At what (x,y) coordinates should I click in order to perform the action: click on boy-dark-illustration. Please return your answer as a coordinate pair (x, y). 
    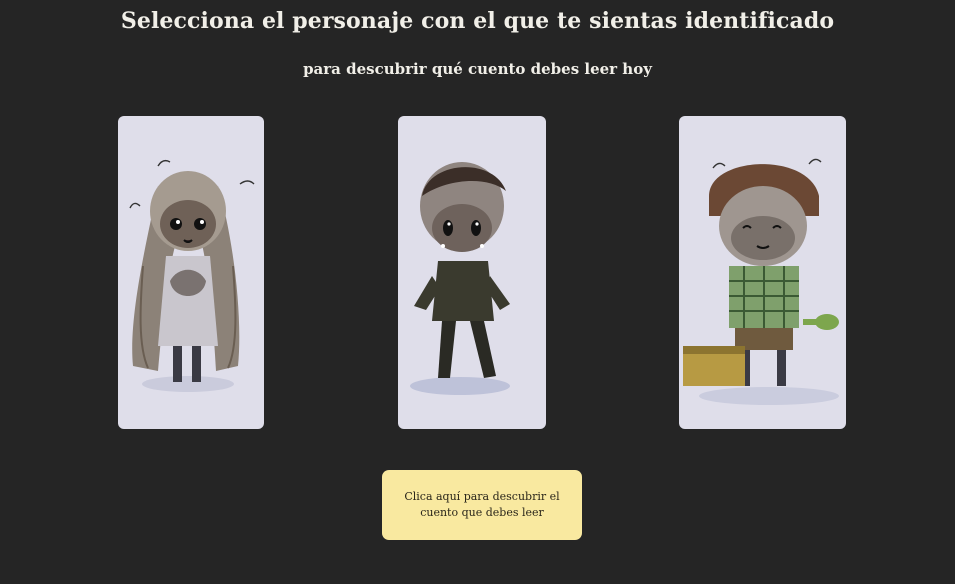
    Looking at the image, I should click on (460, 278).